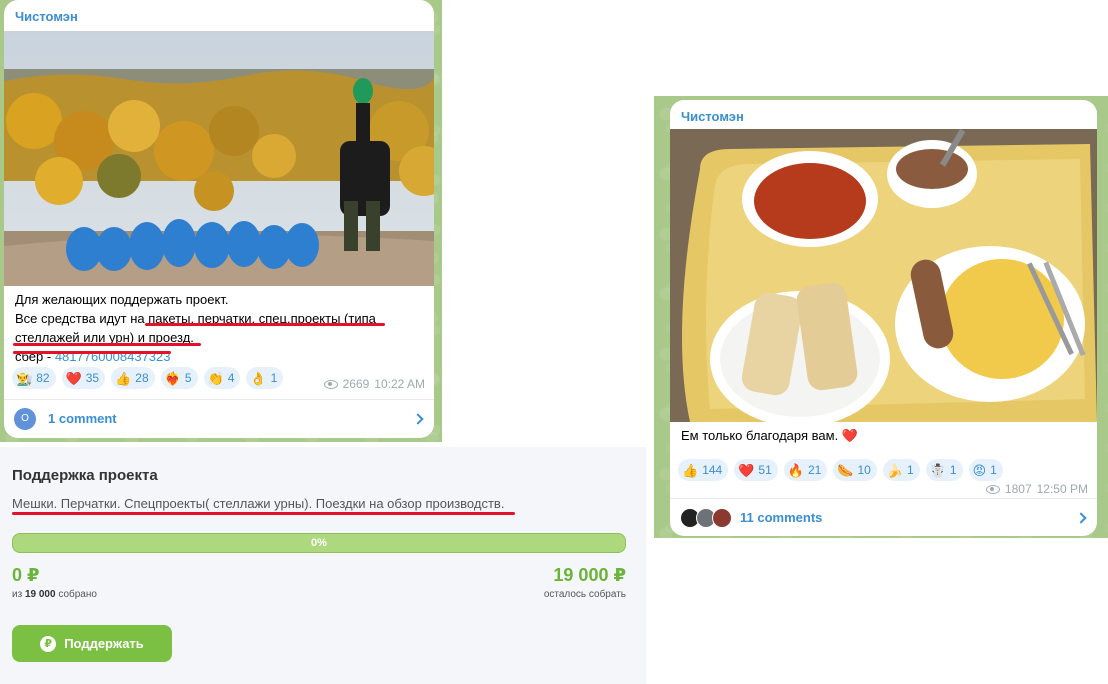 Image resolution: width=1108 pixels, height=684 pixels. What do you see at coordinates (76, 594) in the screenshot?
I see `collected-suffix: собрано` at bounding box center [76, 594].